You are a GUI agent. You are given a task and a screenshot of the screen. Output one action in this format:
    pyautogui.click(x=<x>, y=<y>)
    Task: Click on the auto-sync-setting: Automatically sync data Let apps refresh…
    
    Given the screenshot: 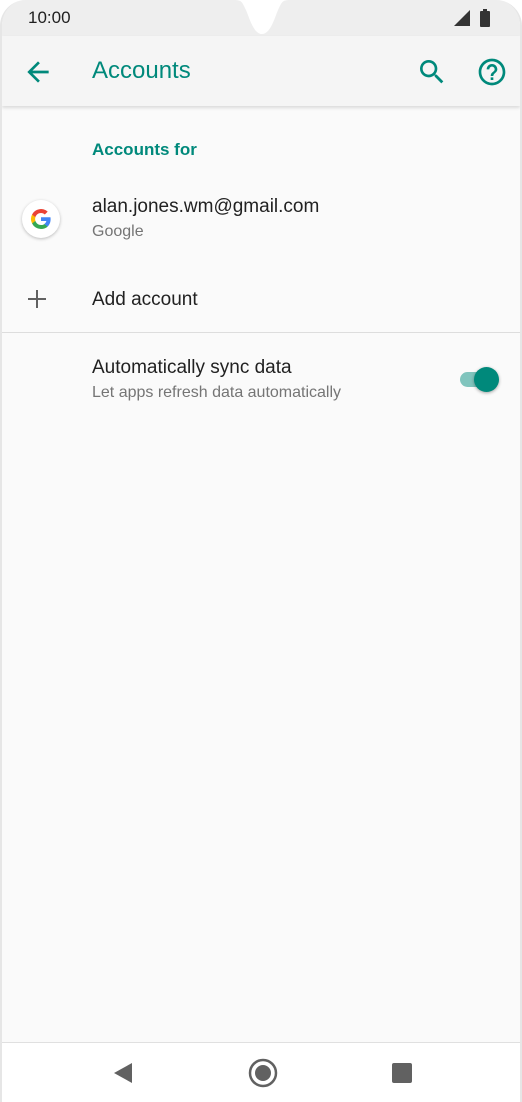 What is the action you would take?
    pyautogui.click(x=261, y=379)
    